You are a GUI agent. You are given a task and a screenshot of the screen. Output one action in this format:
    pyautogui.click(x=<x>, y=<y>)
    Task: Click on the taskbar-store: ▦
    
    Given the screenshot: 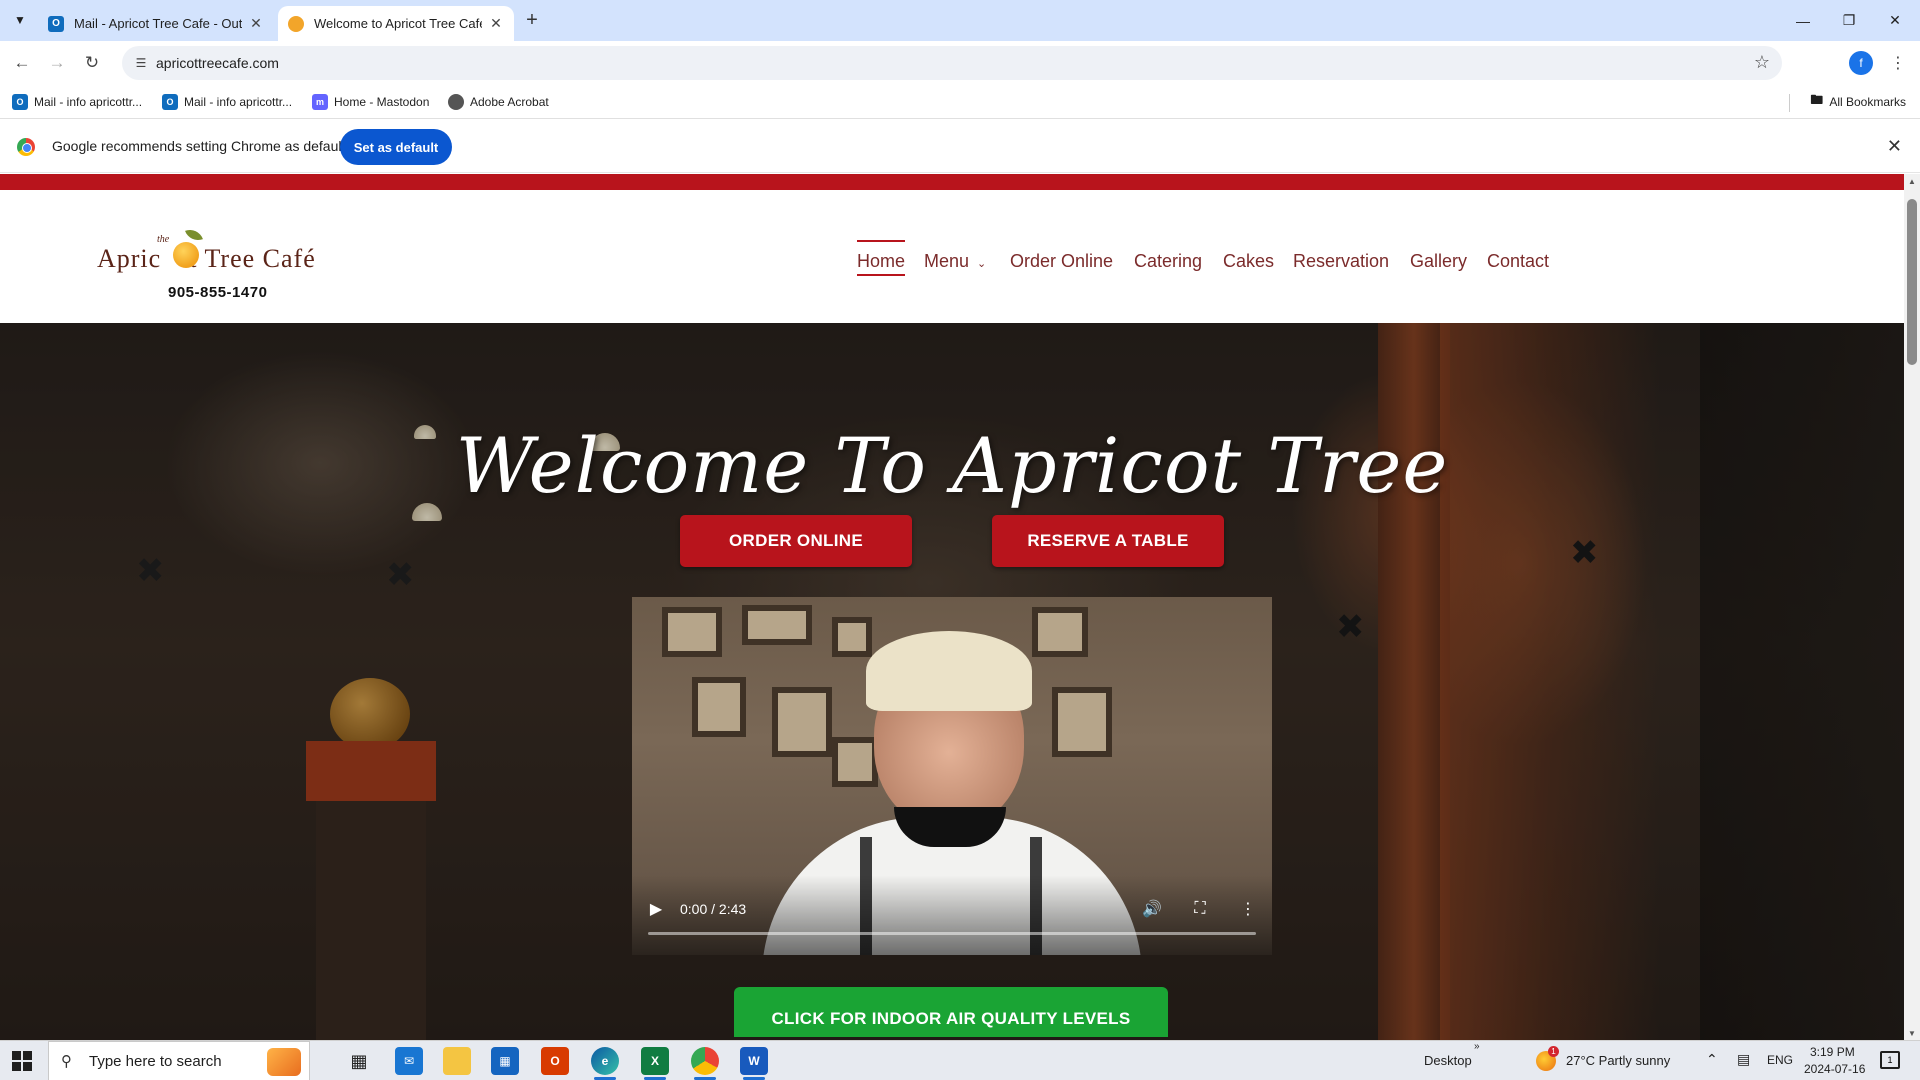 What is the action you would take?
    pyautogui.click(x=505, y=1060)
    